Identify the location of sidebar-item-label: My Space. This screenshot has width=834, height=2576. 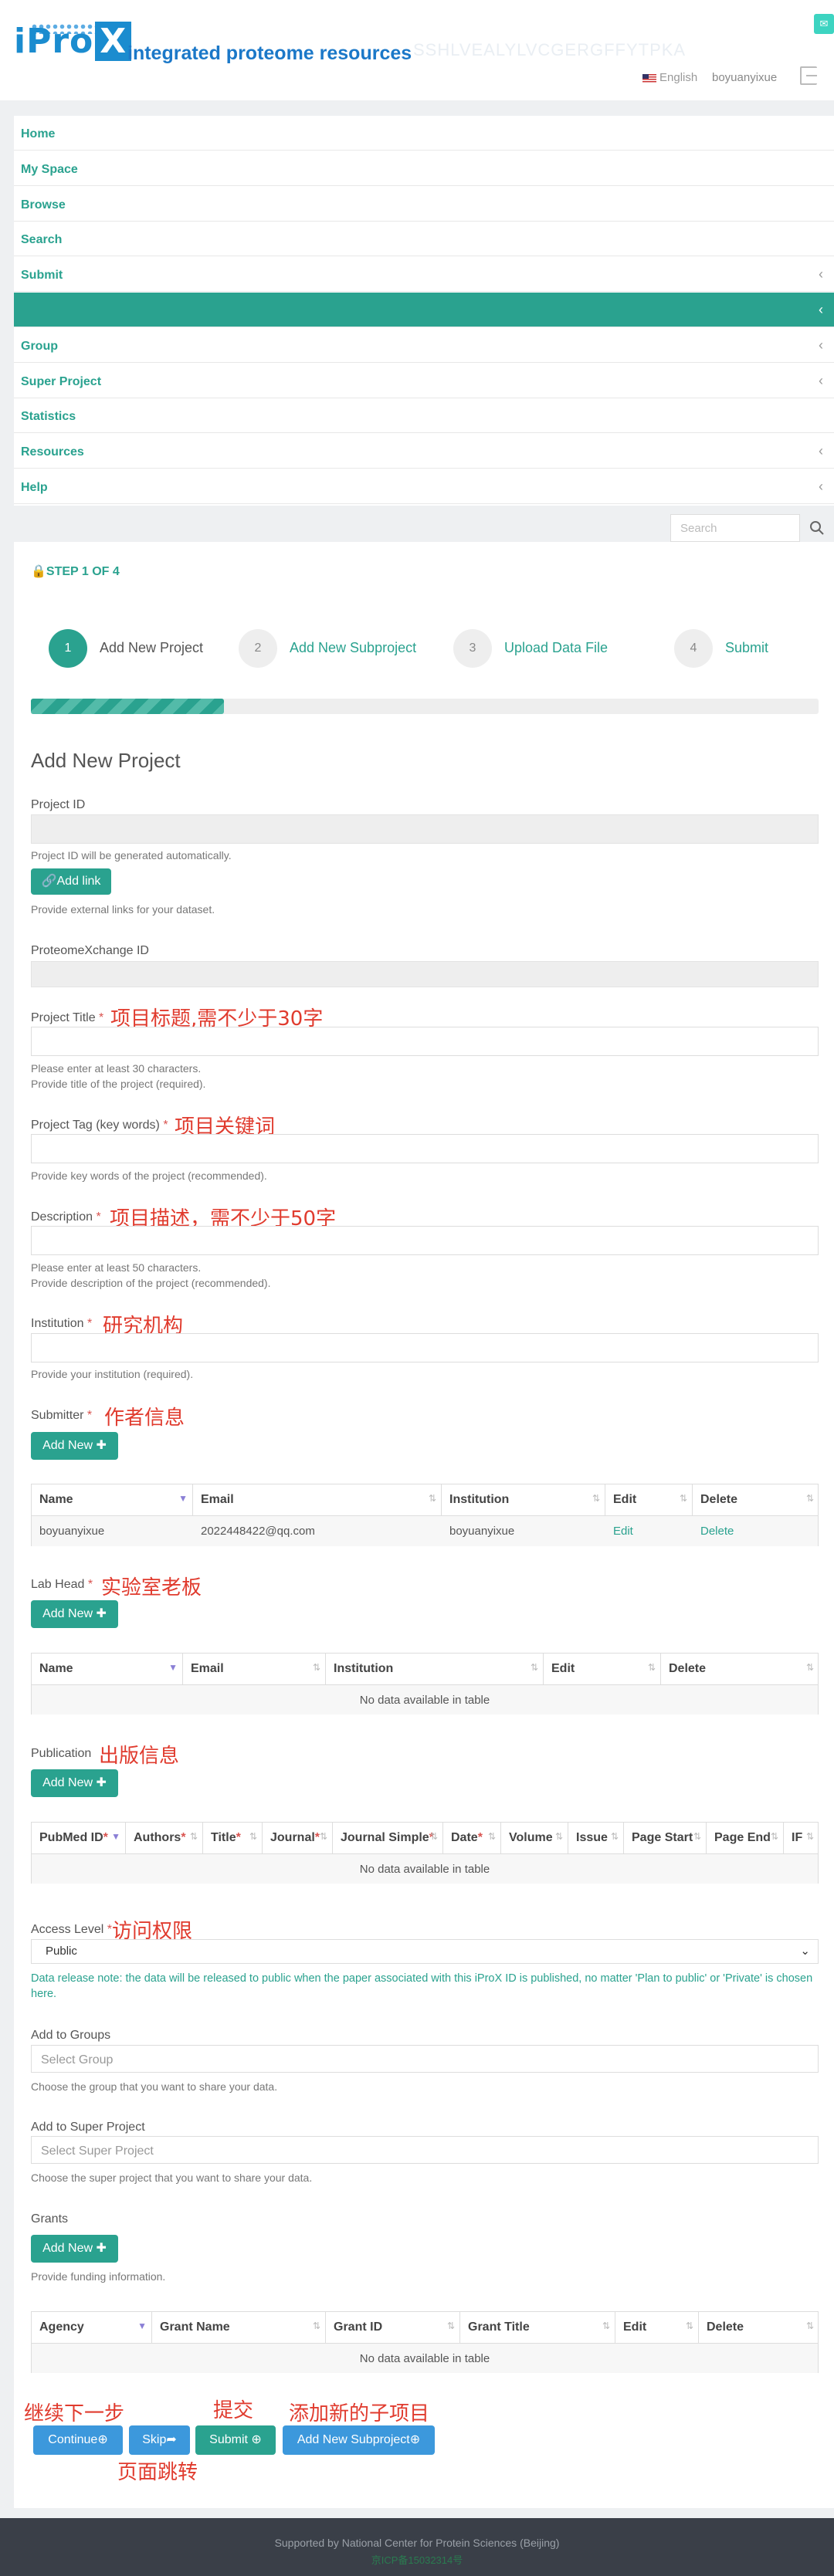
(49, 169).